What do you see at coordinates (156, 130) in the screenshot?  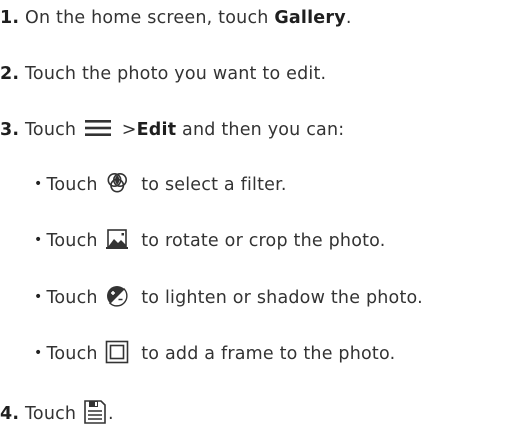 I see `edit-label: Edit` at bounding box center [156, 130].